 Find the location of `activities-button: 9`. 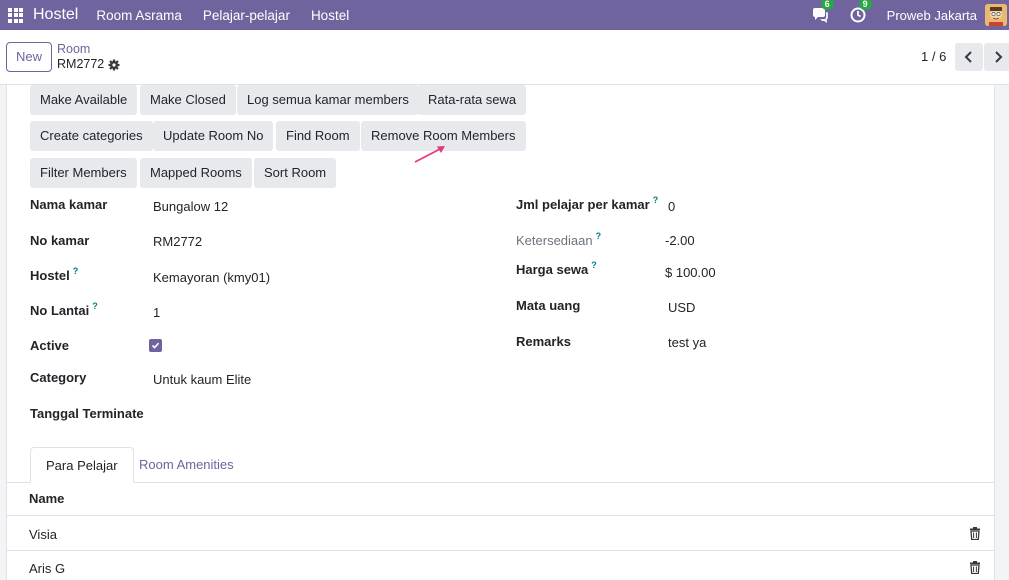

activities-button: 9 is located at coordinates (860, 12).